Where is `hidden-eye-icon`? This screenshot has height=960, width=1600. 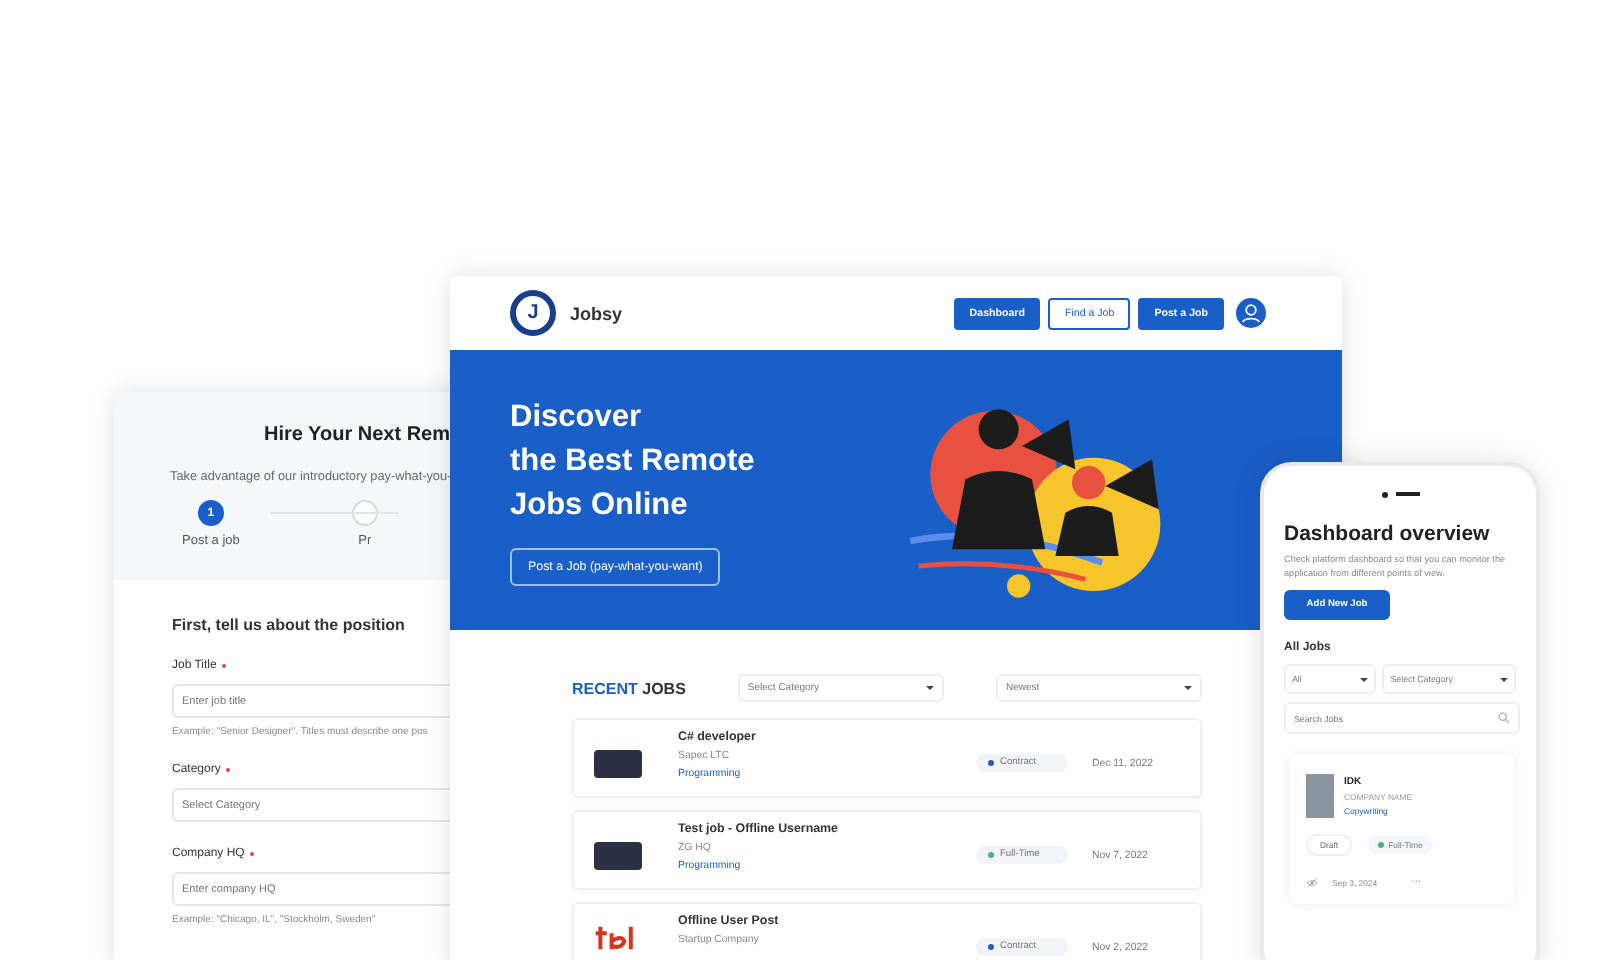 hidden-eye-icon is located at coordinates (1312, 882).